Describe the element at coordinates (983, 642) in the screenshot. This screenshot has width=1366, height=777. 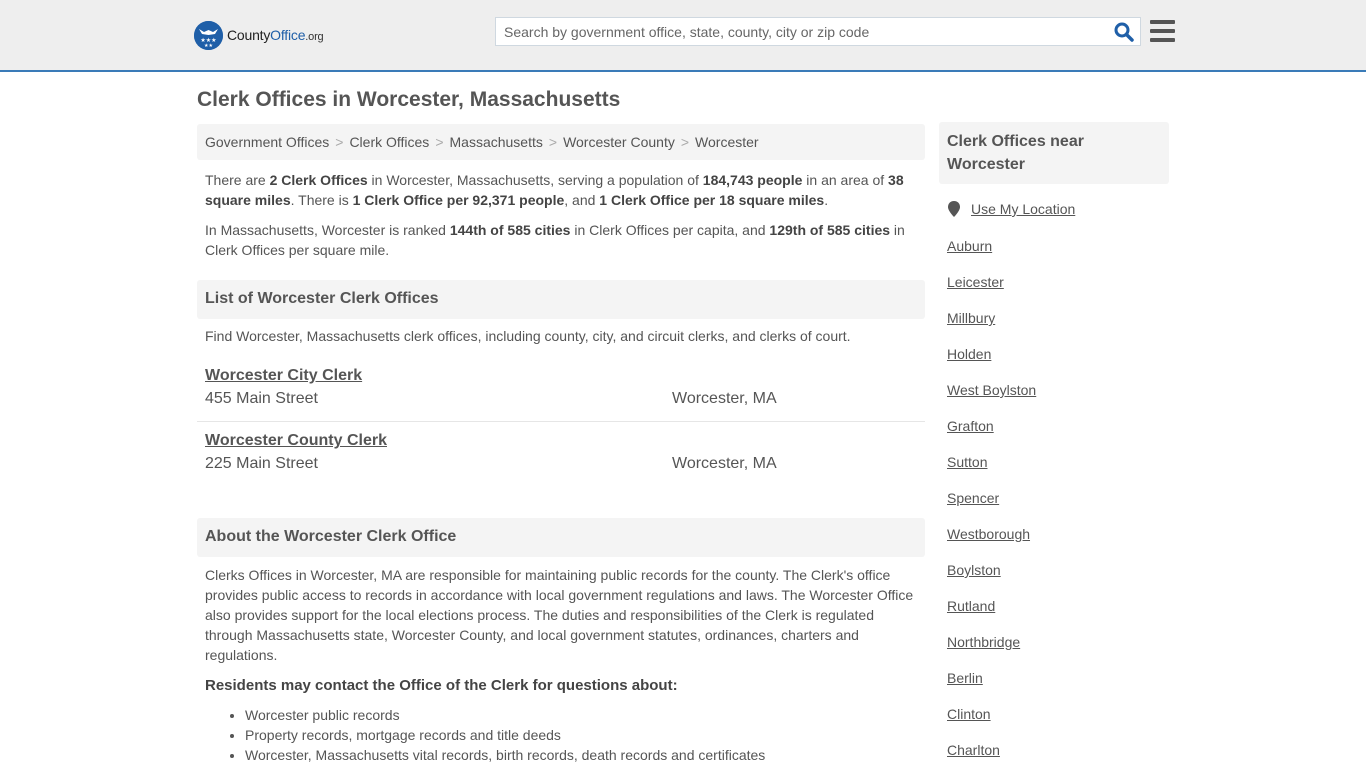
I see `nearby-city-link: Northbridge` at that location.